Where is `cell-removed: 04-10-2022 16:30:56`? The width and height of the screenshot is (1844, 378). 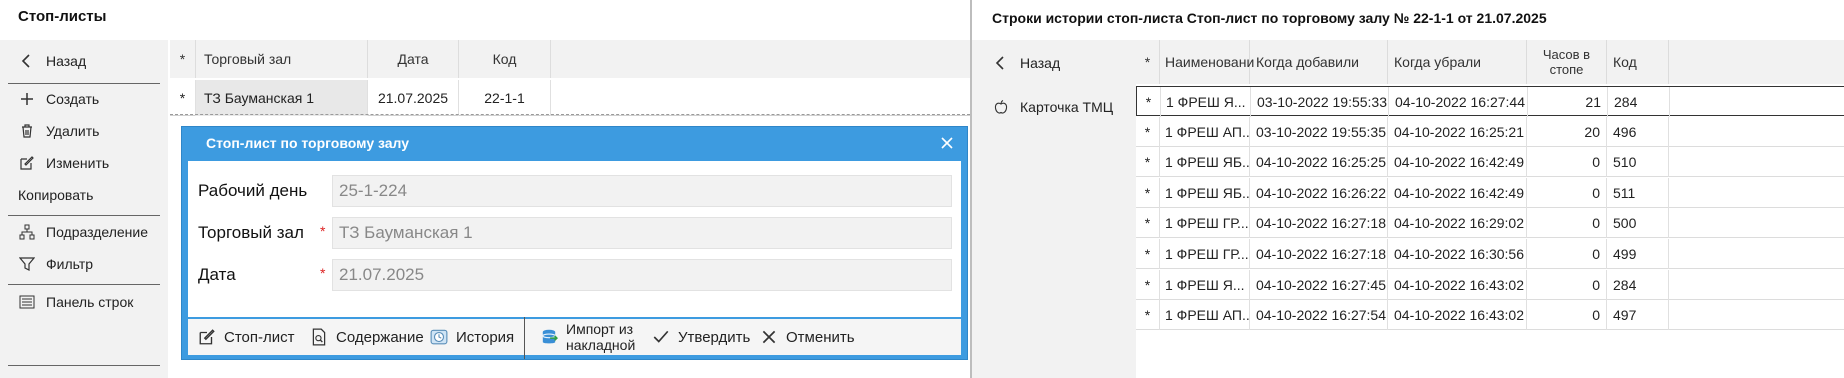 cell-removed: 04-10-2022 16:30:56 is located at coordinates (1457, 254).